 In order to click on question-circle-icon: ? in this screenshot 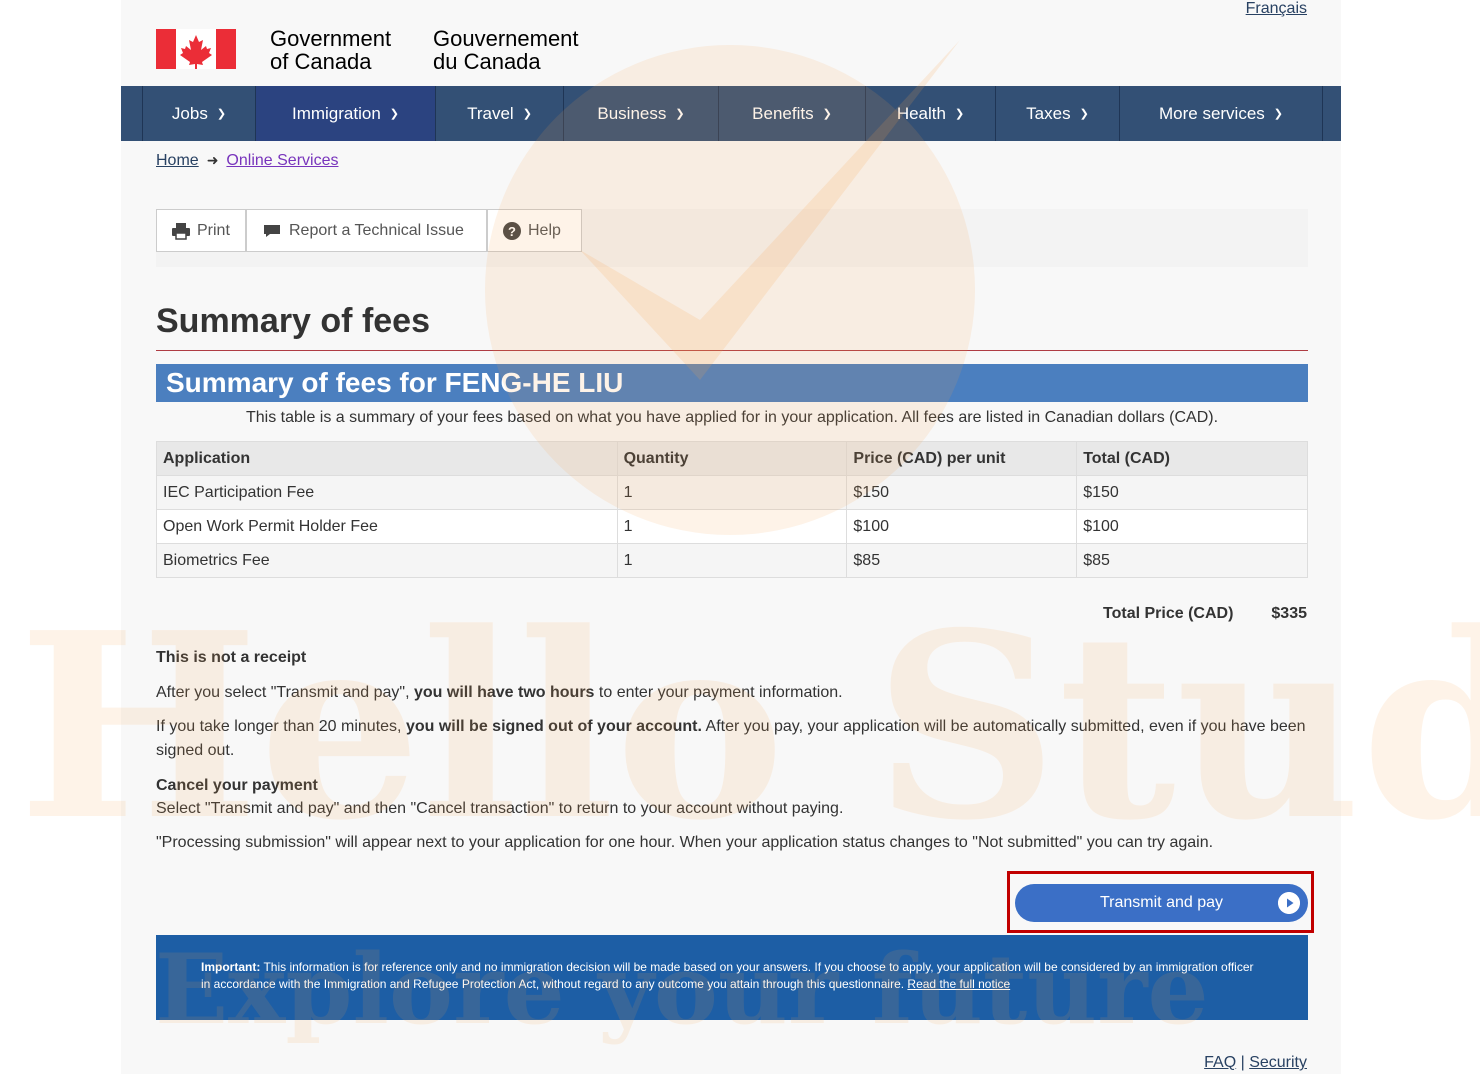, I will do `click(512, 230)`.